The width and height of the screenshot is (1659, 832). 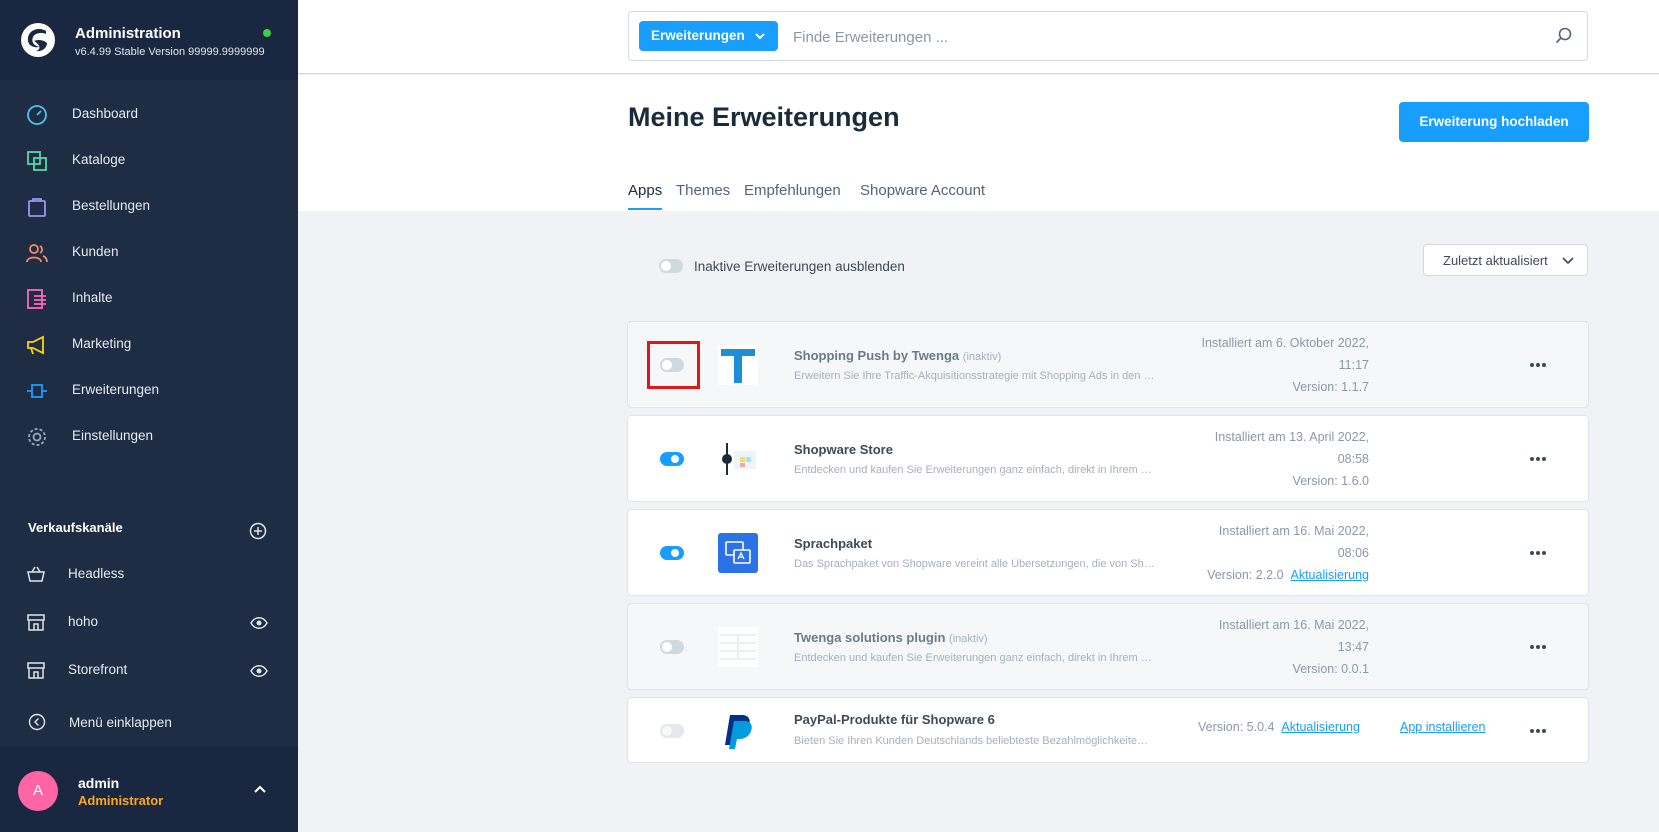 What do you see at coordinates (37, 115) in the screenshot?
I see `dashboard-gauge-icon` at bounding box center [37, 115].